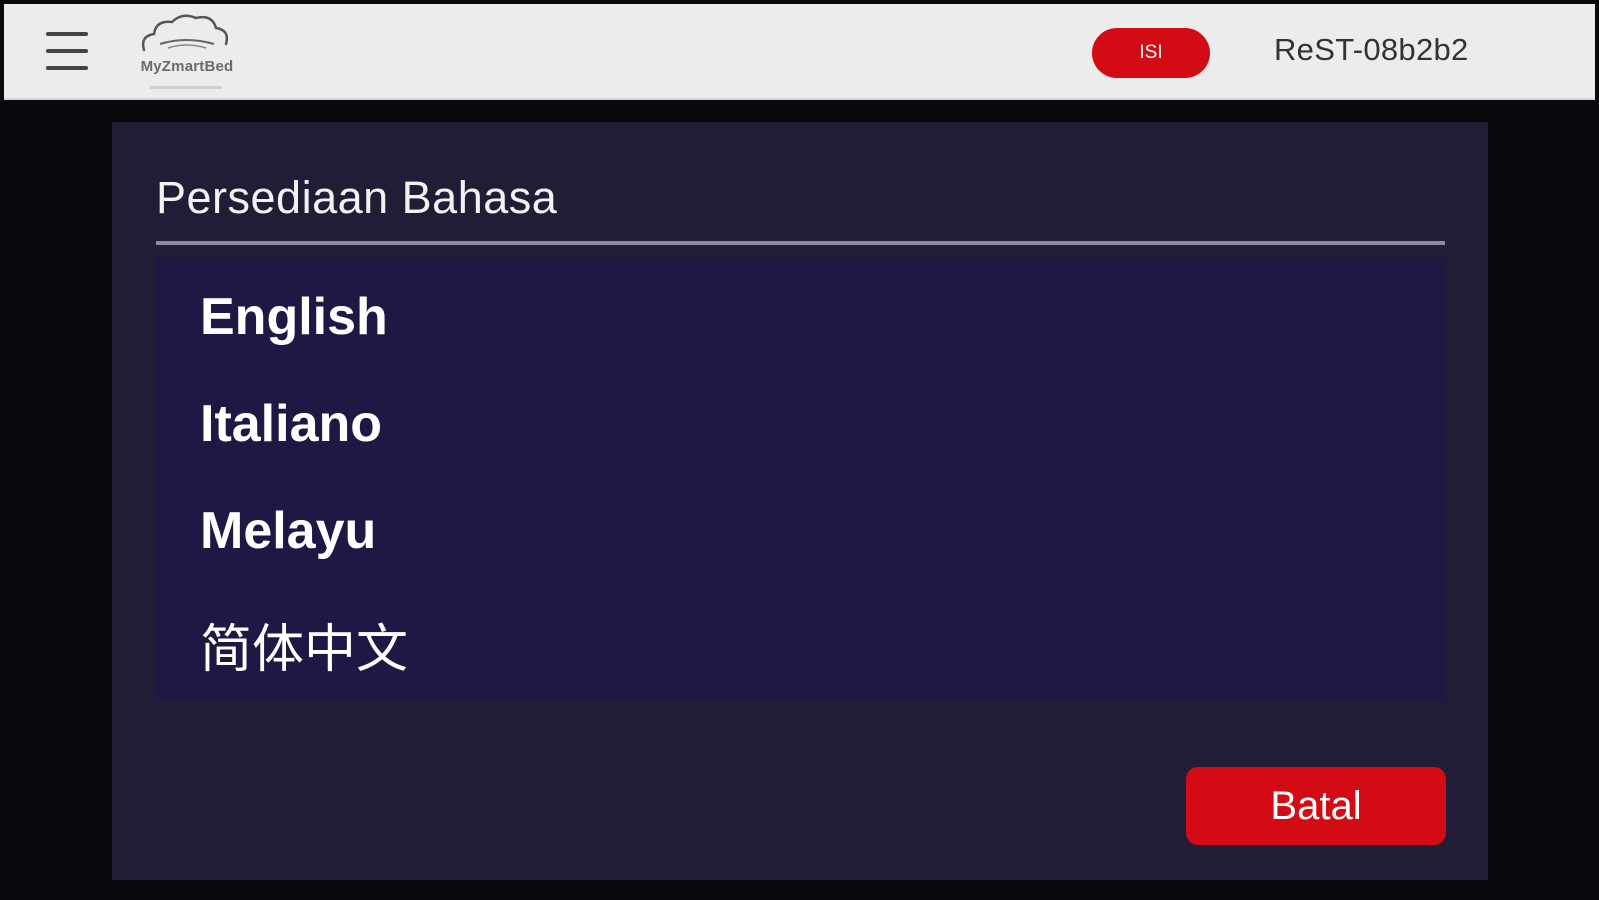 The height and width of the screenshot is (900, 1599). What do you see at coordinates (187, 66) in the screenshot?
I see `logo-text: MyZmartBed` at bounding box center [187, 66].